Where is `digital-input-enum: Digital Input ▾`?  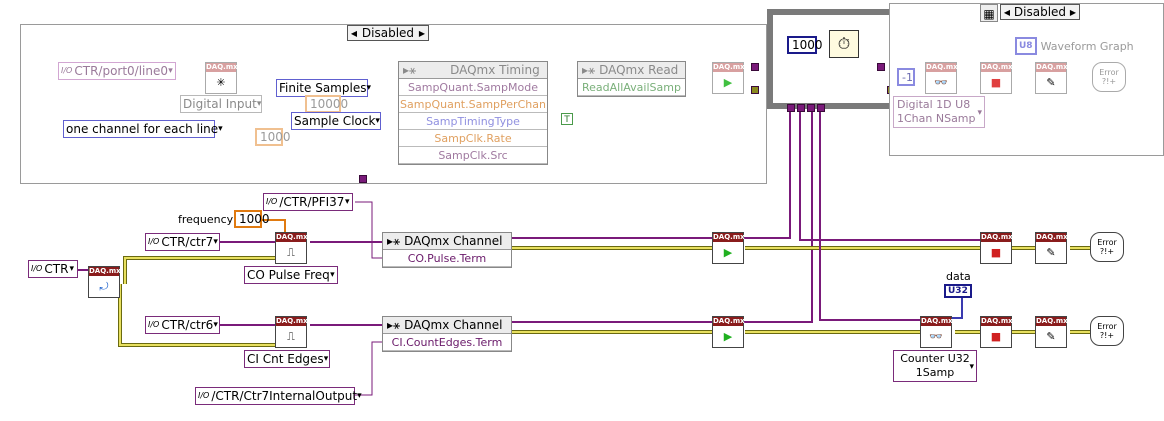
digital-input-enum: Digital Input ▾ is located at coordinates (221, 104).